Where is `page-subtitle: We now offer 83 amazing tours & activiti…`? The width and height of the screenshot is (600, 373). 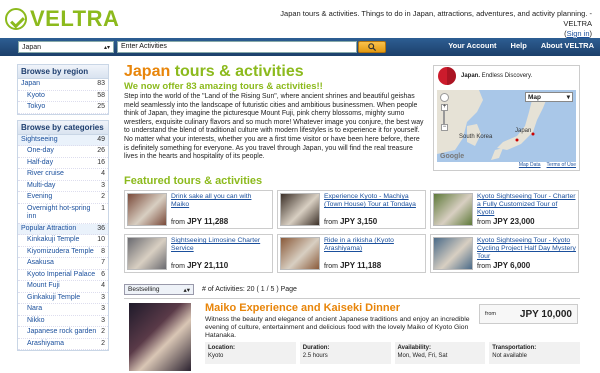 page-subtitle: We now offer 83 amazing tours & activiti… is located at coordinates (223, 86).